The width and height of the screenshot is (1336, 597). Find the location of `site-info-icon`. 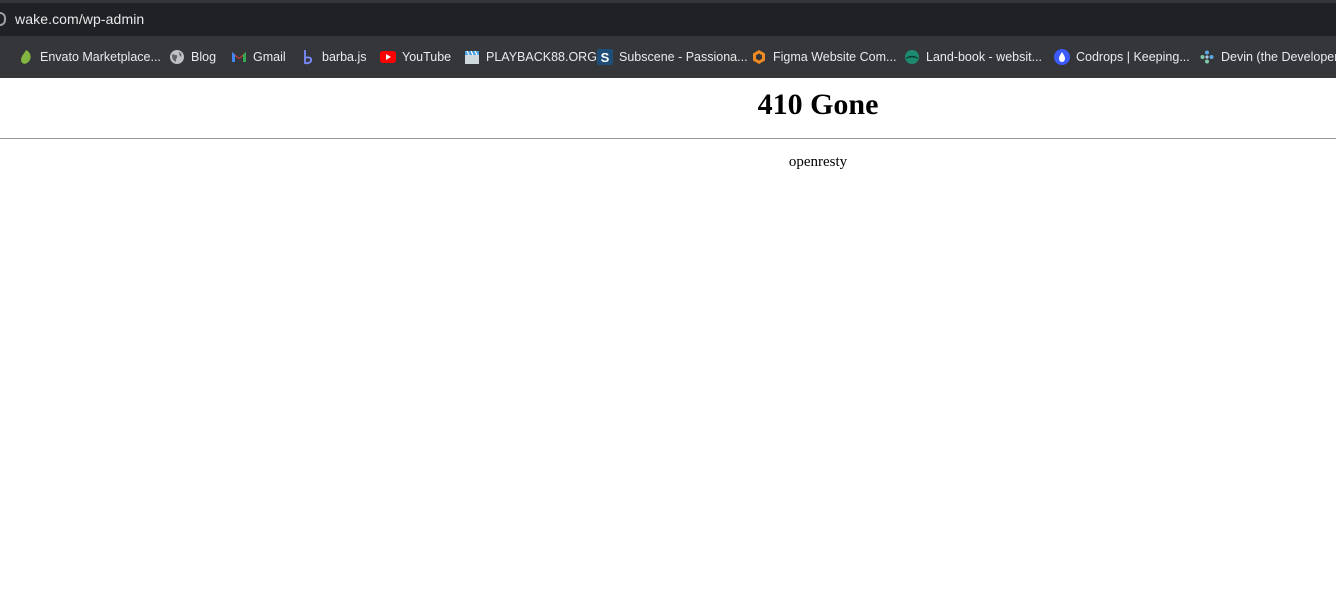

site-info-icon is located at coordinates (3, 19).